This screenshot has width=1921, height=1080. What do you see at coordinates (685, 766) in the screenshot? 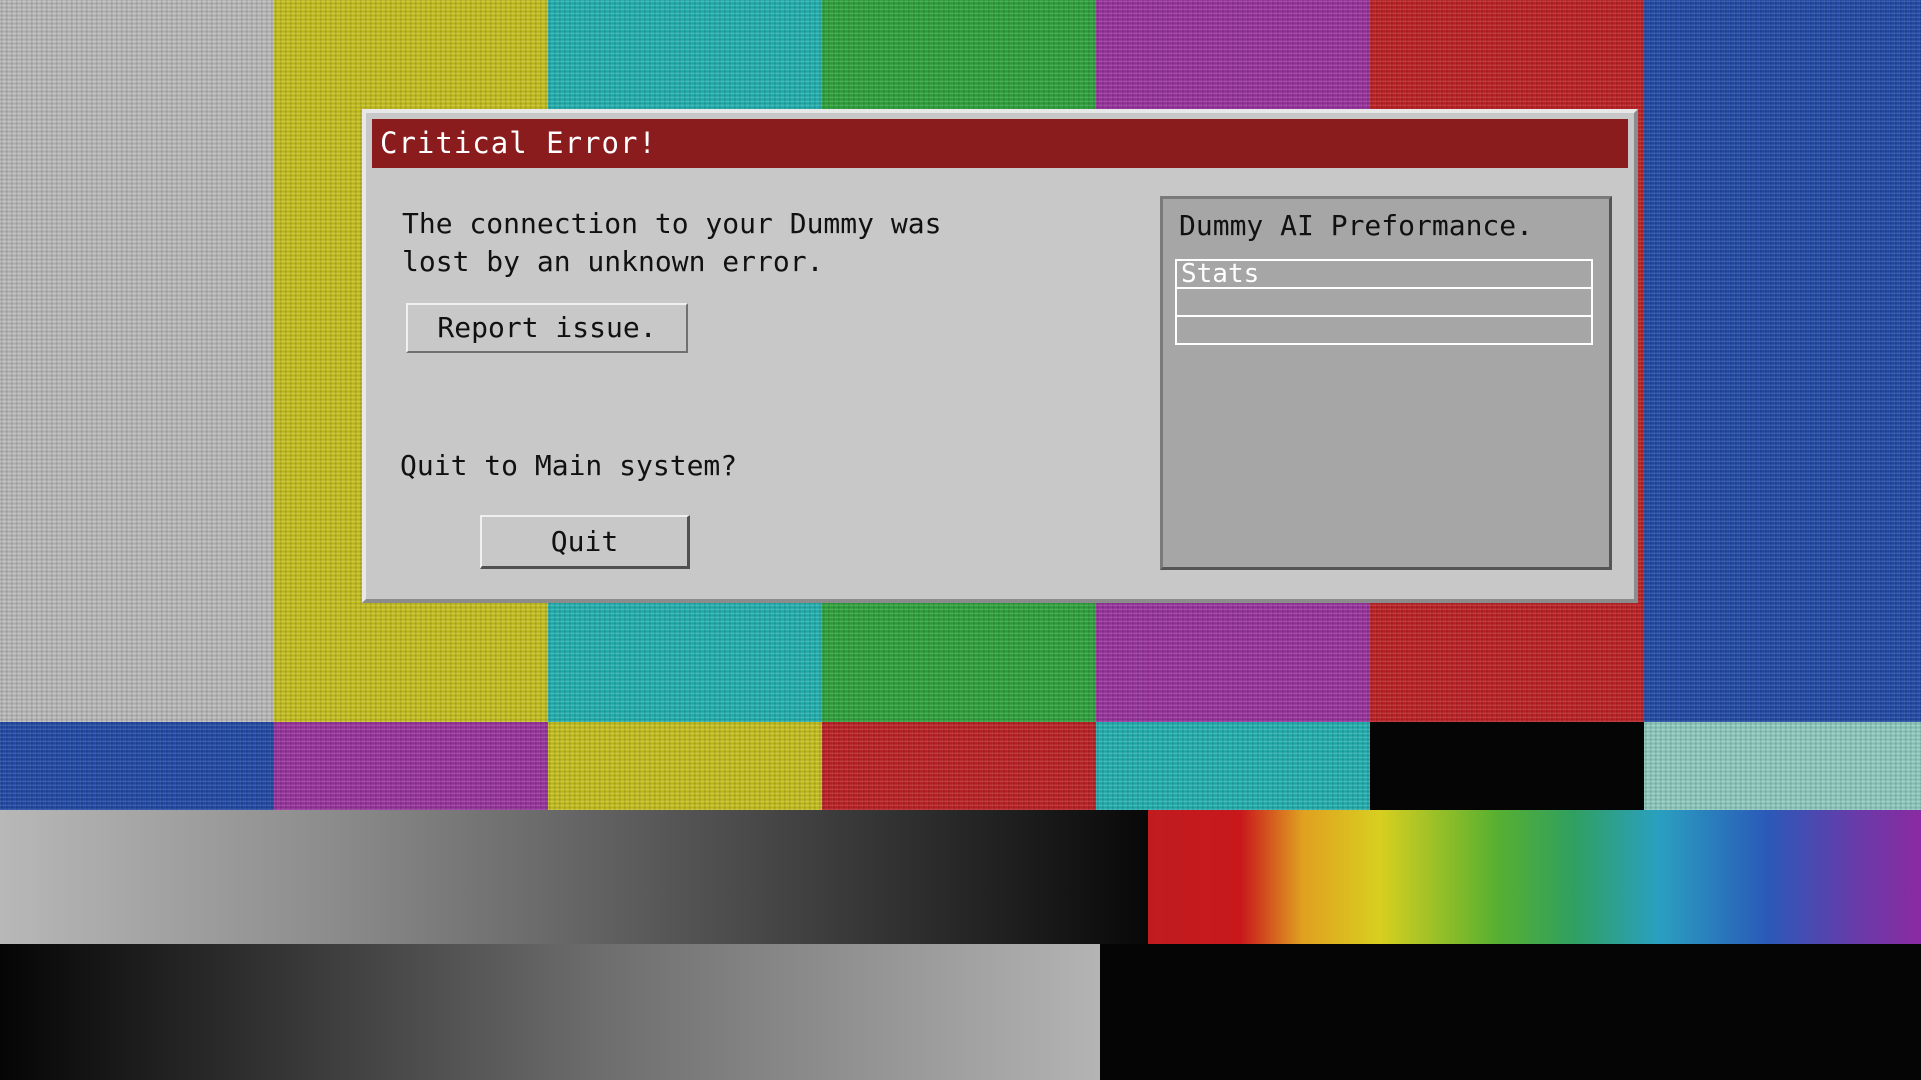
I see `block-yellow` at bounding box center [685, 766].